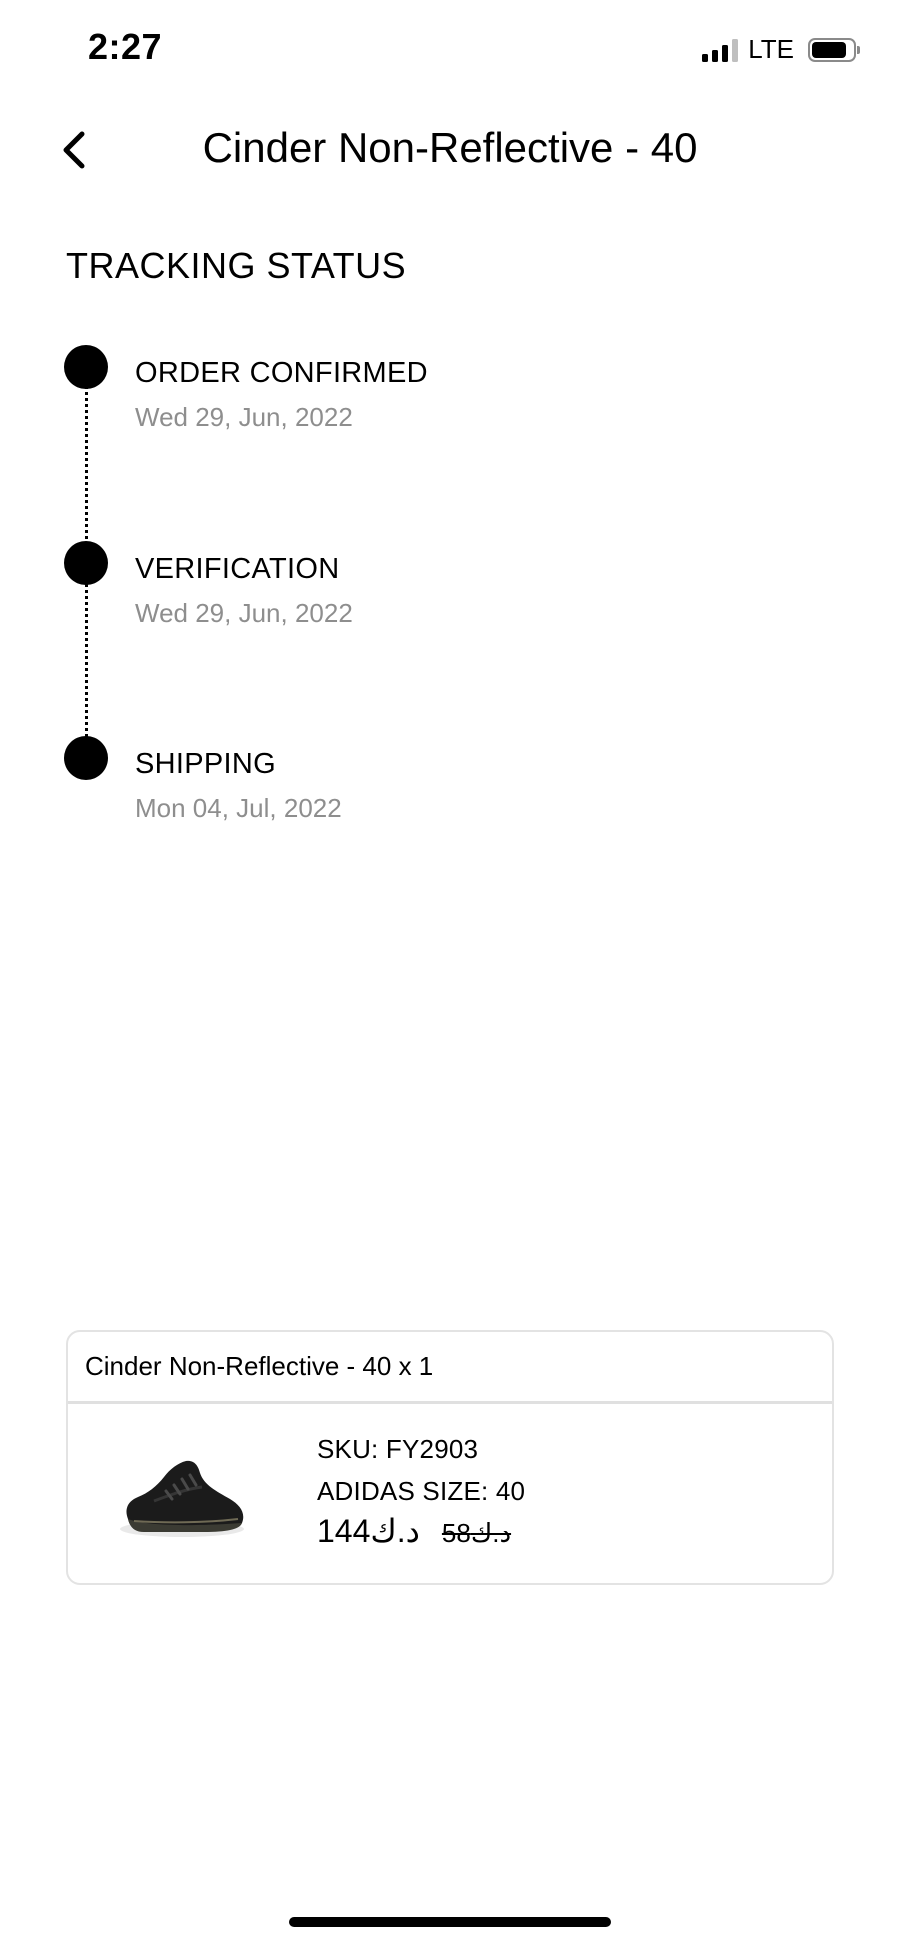  Describe the element at coordinates (454, 596) in the screenshot. I see `timeline-step-verification: VERIFICATION Wed 29, Jun, 2022` at that location.